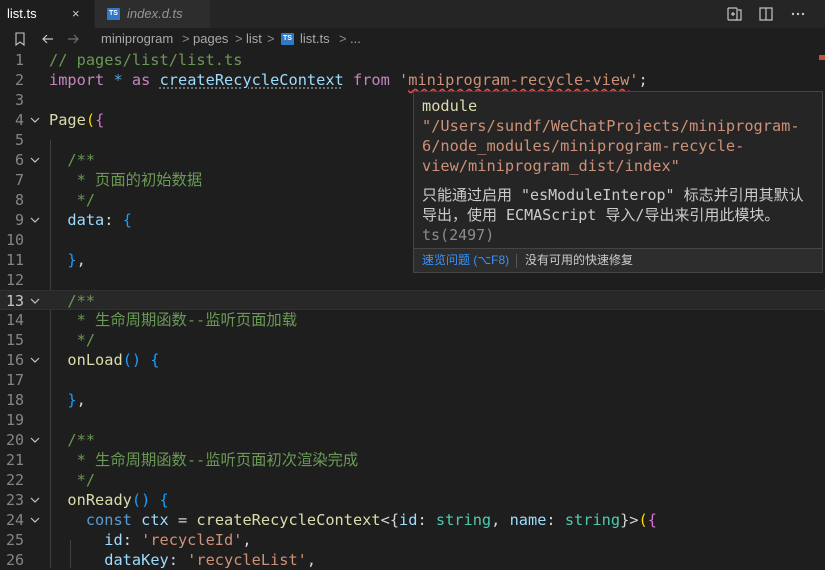  I want to click on tab-list-ts: list.ts ×, so click(47, 14).